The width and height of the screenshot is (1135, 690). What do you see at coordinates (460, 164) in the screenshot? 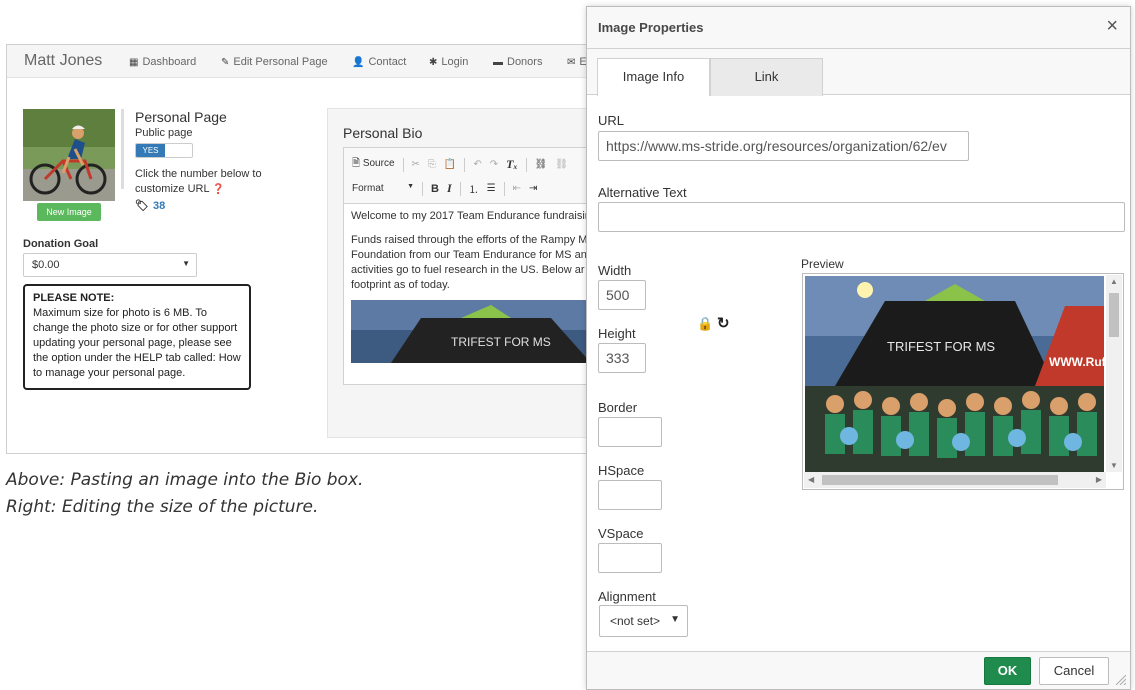
I see `toolbar-row-1: 🗎 Source ✂ ⎘ 📋 ↶ ↷ Tₓ ⛓ ⛓` at bounding box center [460, 164].